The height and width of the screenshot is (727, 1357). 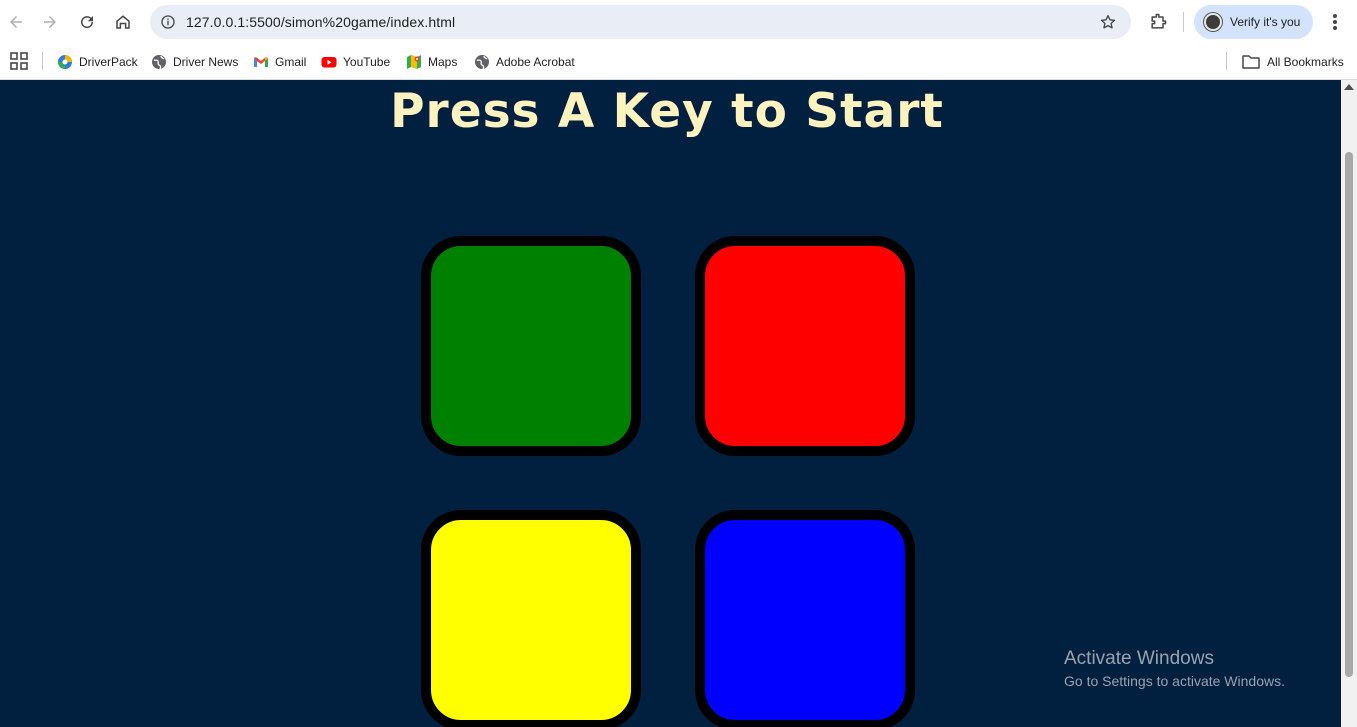 I want to click on address-bar: 127.0.0.1:5500/simon%20game/index.html, so click(x=640, y=22).